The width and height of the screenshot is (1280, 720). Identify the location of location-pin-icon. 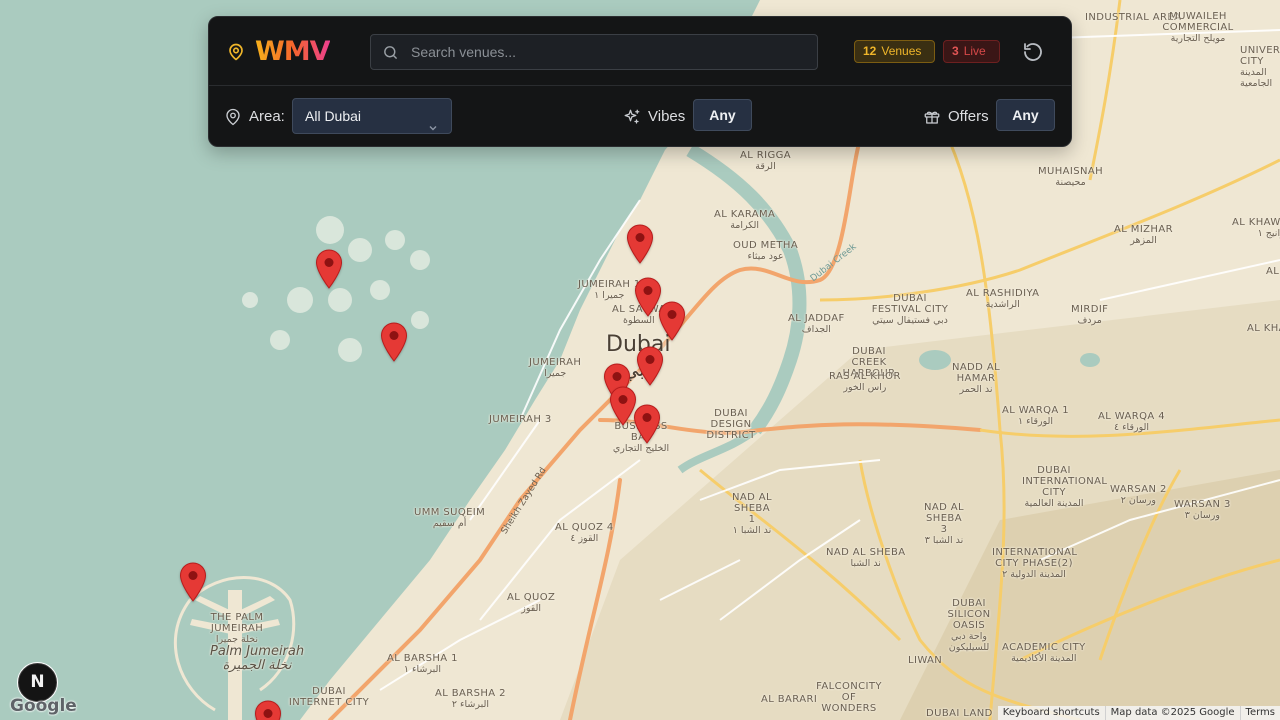
(233, 117).